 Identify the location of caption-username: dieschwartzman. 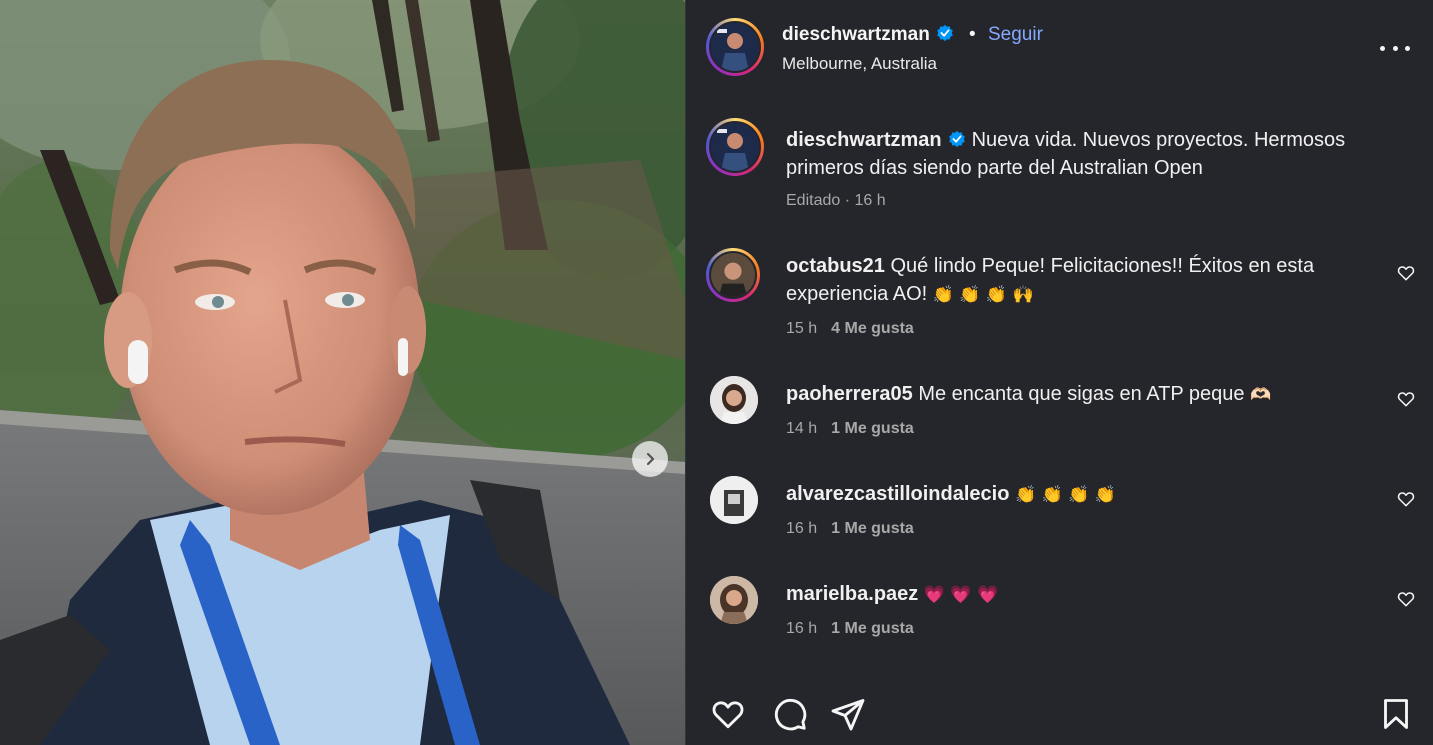
(864, 140).